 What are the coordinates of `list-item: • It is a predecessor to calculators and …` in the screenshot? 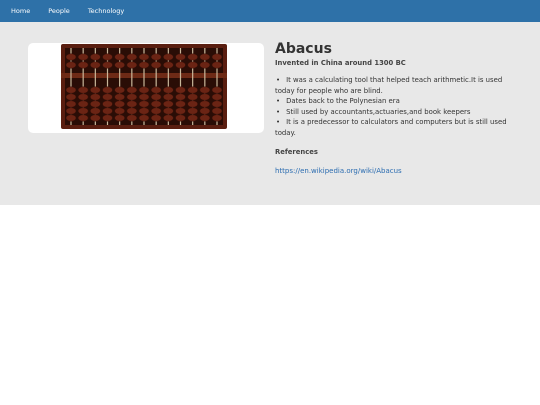 It's located at (397, 127).